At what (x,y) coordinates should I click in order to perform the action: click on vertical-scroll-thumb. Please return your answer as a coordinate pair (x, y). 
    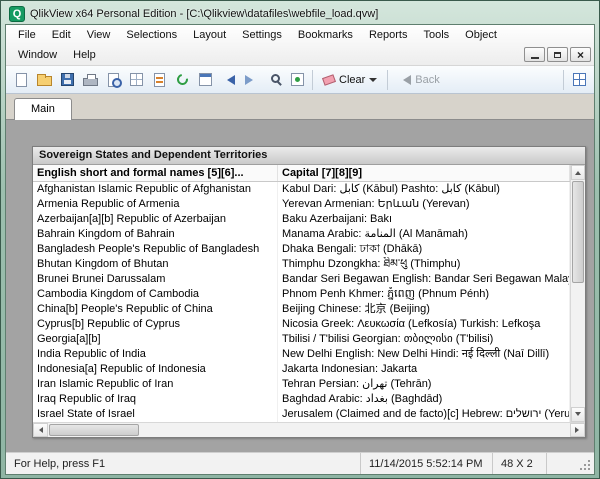
    Looking at the image, I should click on (578, 232).